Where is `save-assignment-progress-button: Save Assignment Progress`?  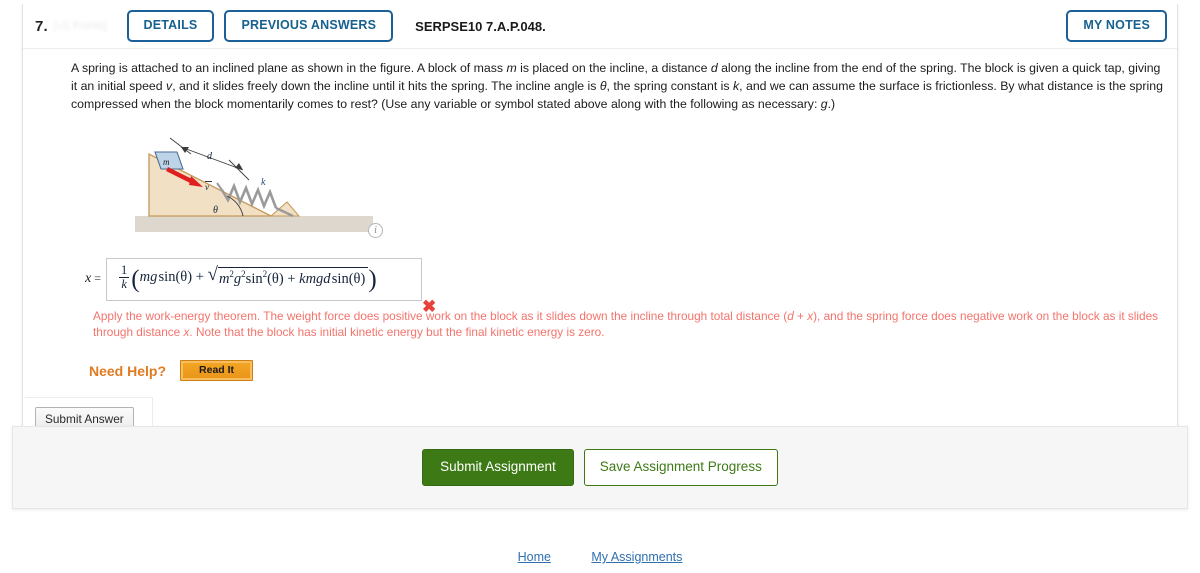
save-assignment-progress-button: Save Assignment Progress is located at coordinates (680, 467).